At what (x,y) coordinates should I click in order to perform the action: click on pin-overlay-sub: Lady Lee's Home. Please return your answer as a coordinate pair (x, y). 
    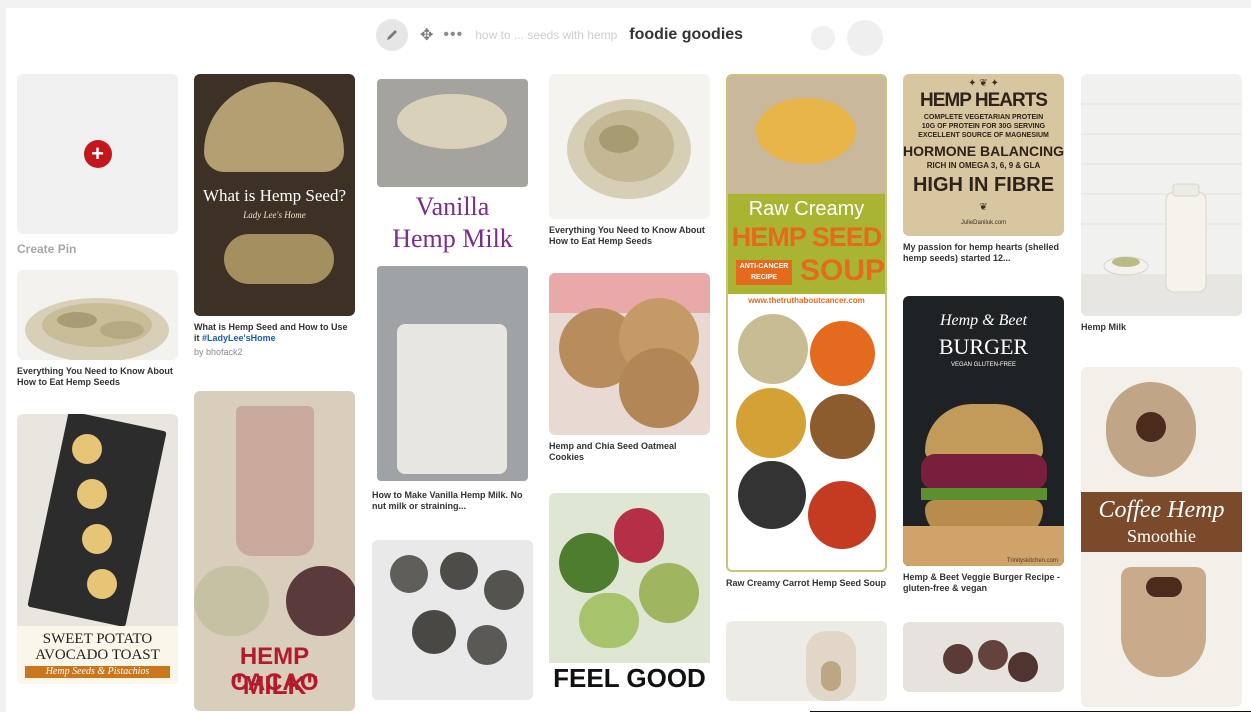
    Looking at the image, I should click on (274, 215).